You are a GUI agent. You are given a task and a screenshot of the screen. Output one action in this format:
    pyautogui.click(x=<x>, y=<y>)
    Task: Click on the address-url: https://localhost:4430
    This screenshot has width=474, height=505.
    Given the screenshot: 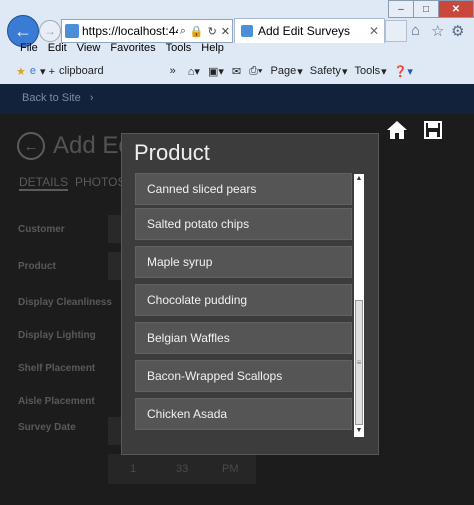 What is the action you would take?
    pyautogui.click(x=130, y=31)
    